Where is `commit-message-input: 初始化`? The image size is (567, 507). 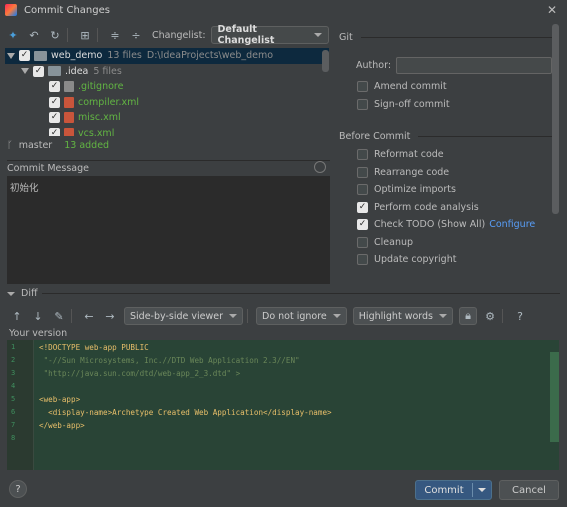
commit-message-input: 初始化 is located at coordinates (168, 230).